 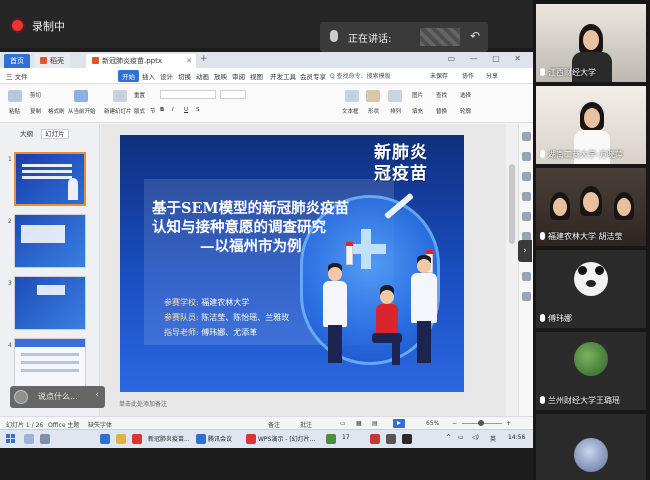 What do you see at coordinates (139, 95) in the screenshot?
I see `reset-button: 重置` at bounding box center [139, 95].